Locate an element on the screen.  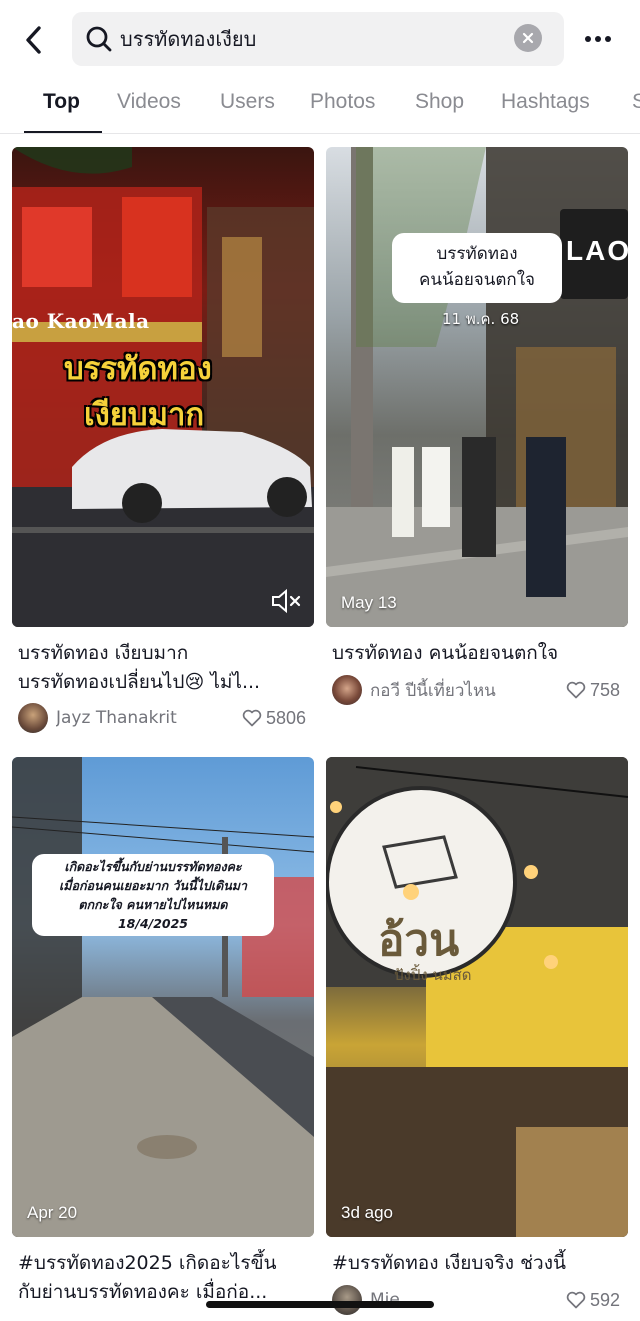
home-indicator is located at coordinates (320, 1304).